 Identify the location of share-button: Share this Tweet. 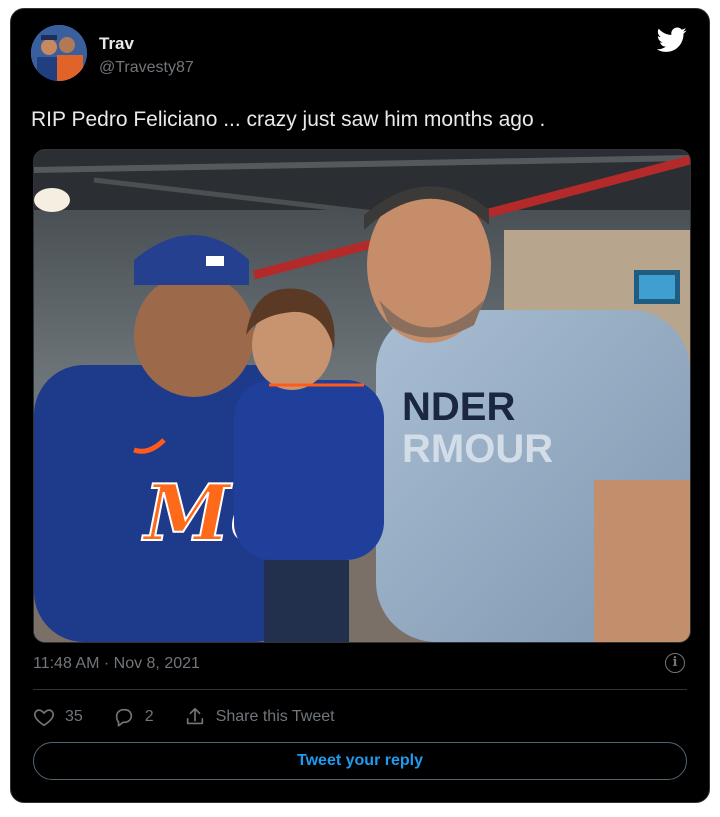
(259, 717).